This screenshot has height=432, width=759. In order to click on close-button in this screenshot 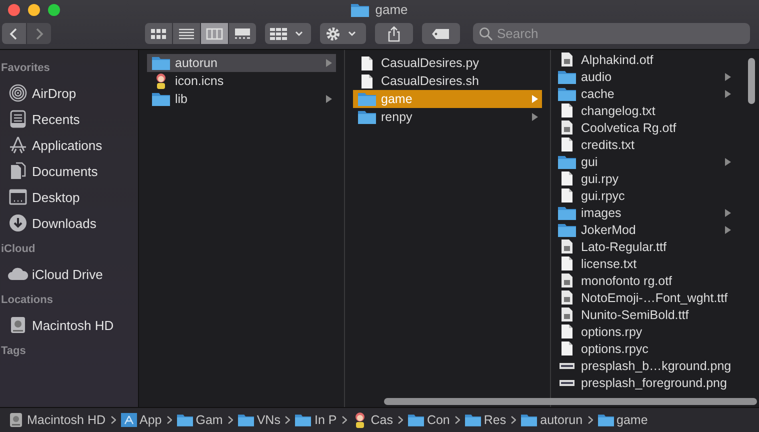, I will do `click(14, 10)`.